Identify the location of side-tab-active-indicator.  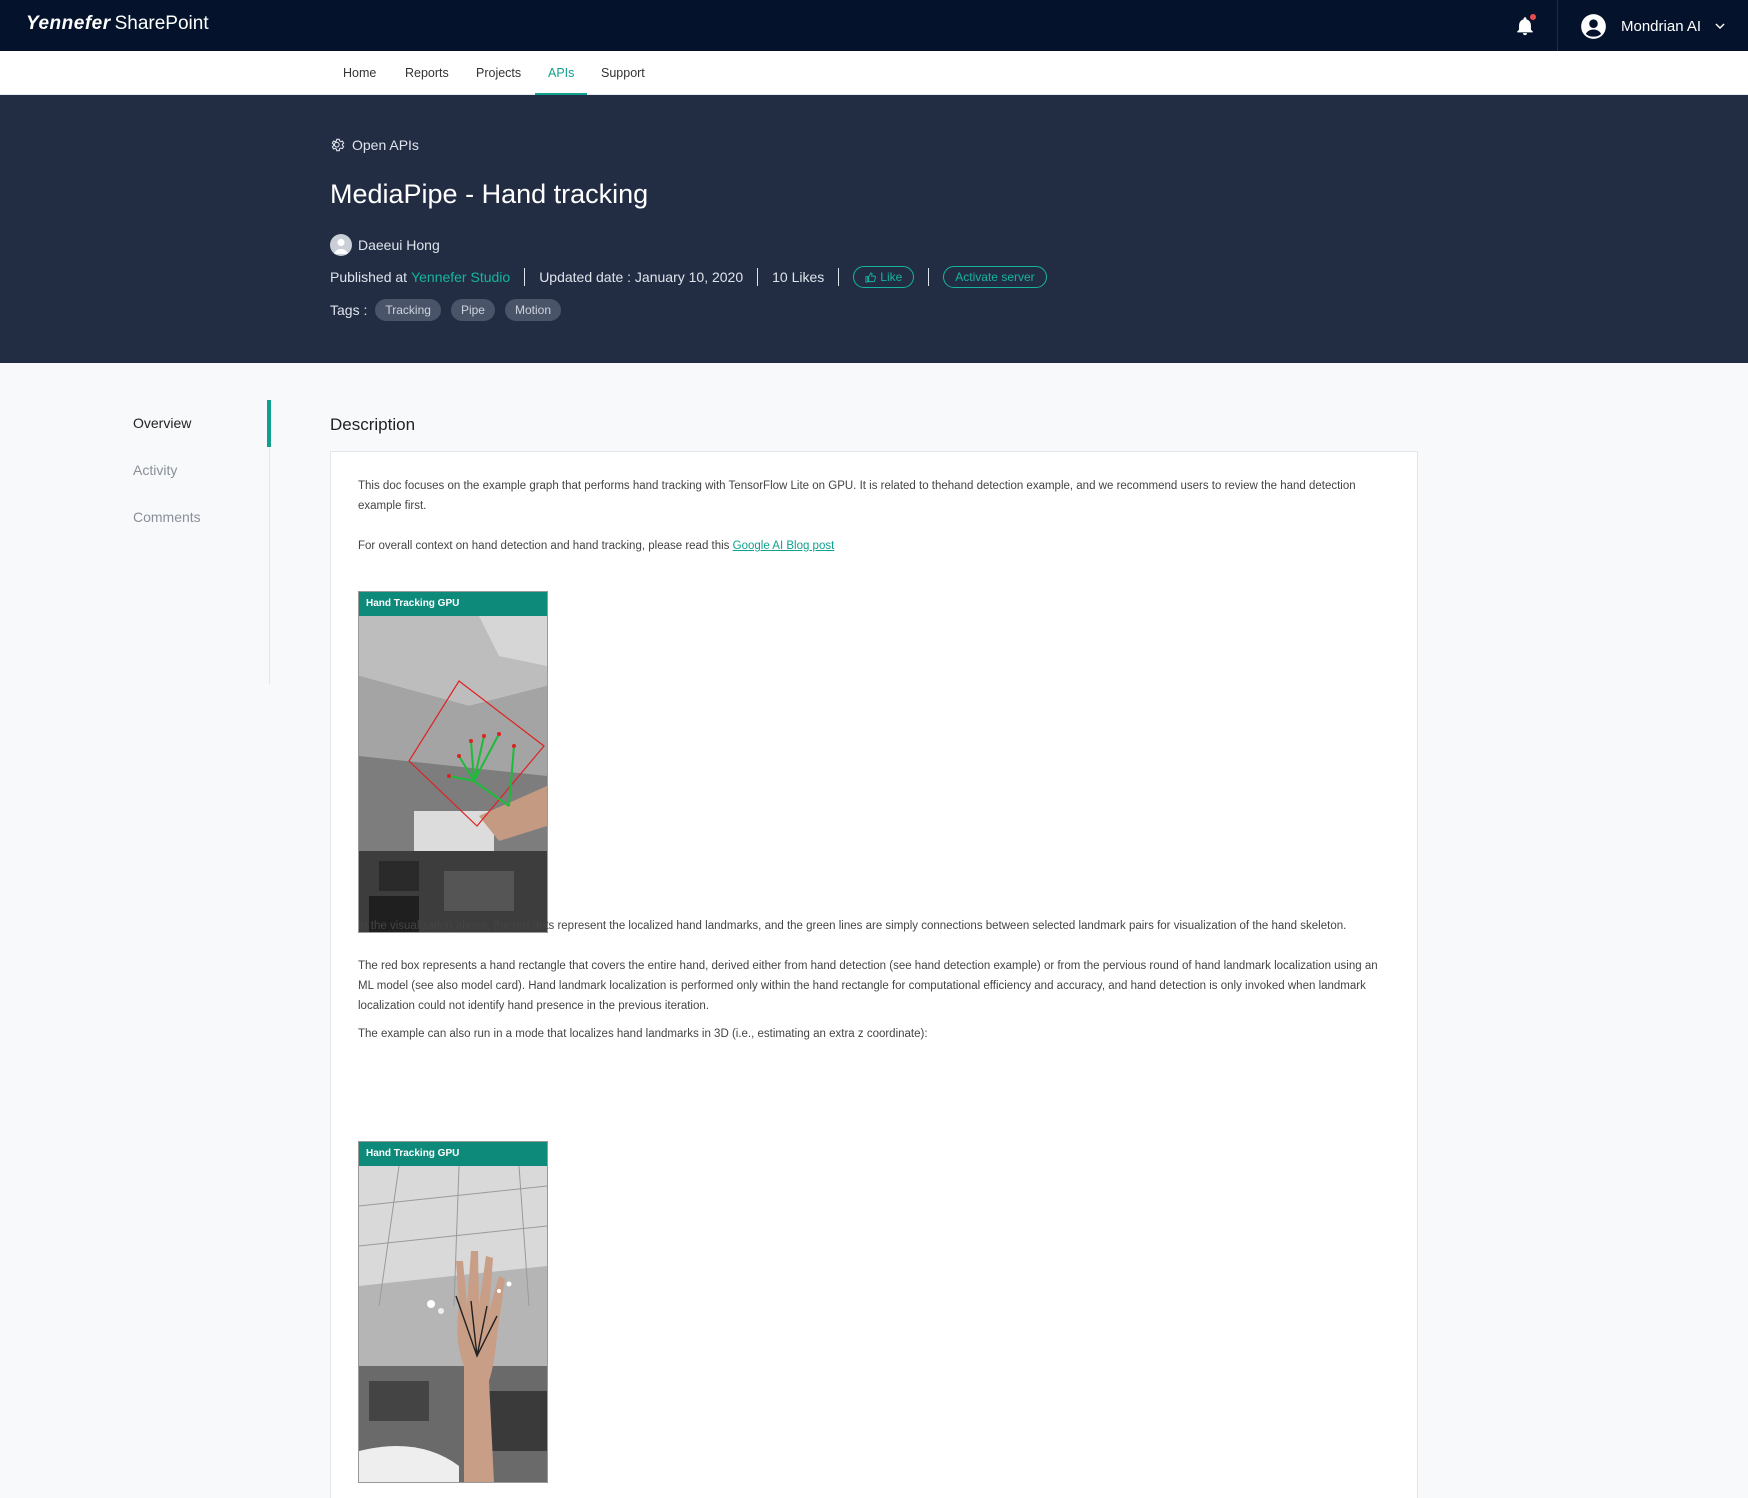
(269, 423).